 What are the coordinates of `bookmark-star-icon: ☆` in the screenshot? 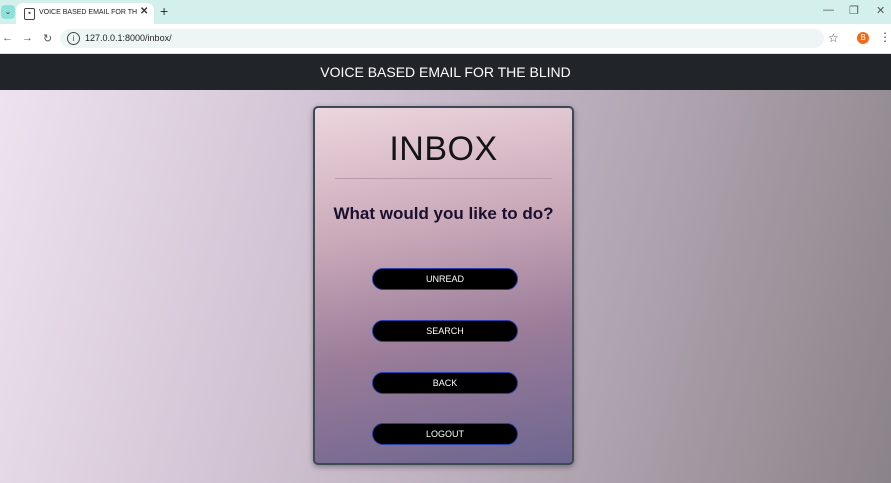 It's located at (833, 38).